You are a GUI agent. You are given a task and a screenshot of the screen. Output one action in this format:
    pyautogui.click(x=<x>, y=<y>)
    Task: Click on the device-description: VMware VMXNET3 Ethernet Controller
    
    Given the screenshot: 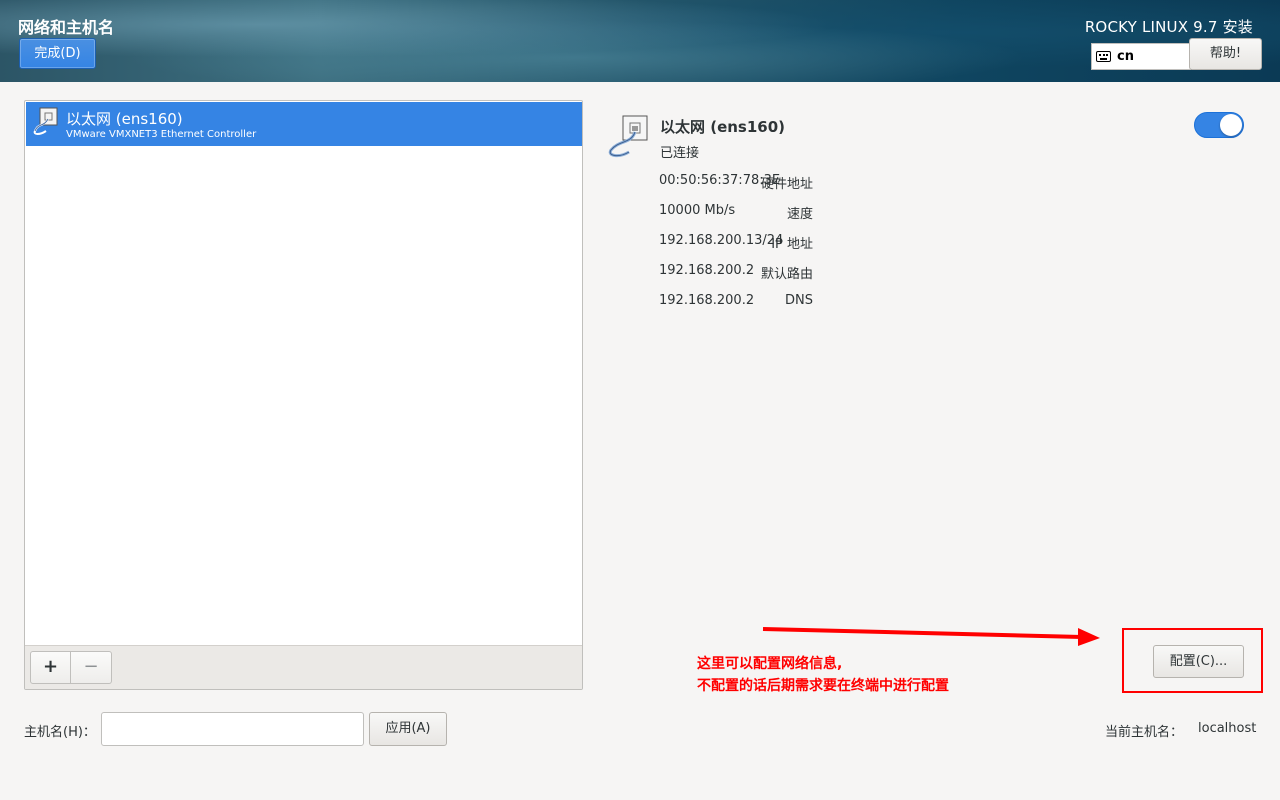 What is the action you would take?
    pyautogui.click(x=161, y=134)
    